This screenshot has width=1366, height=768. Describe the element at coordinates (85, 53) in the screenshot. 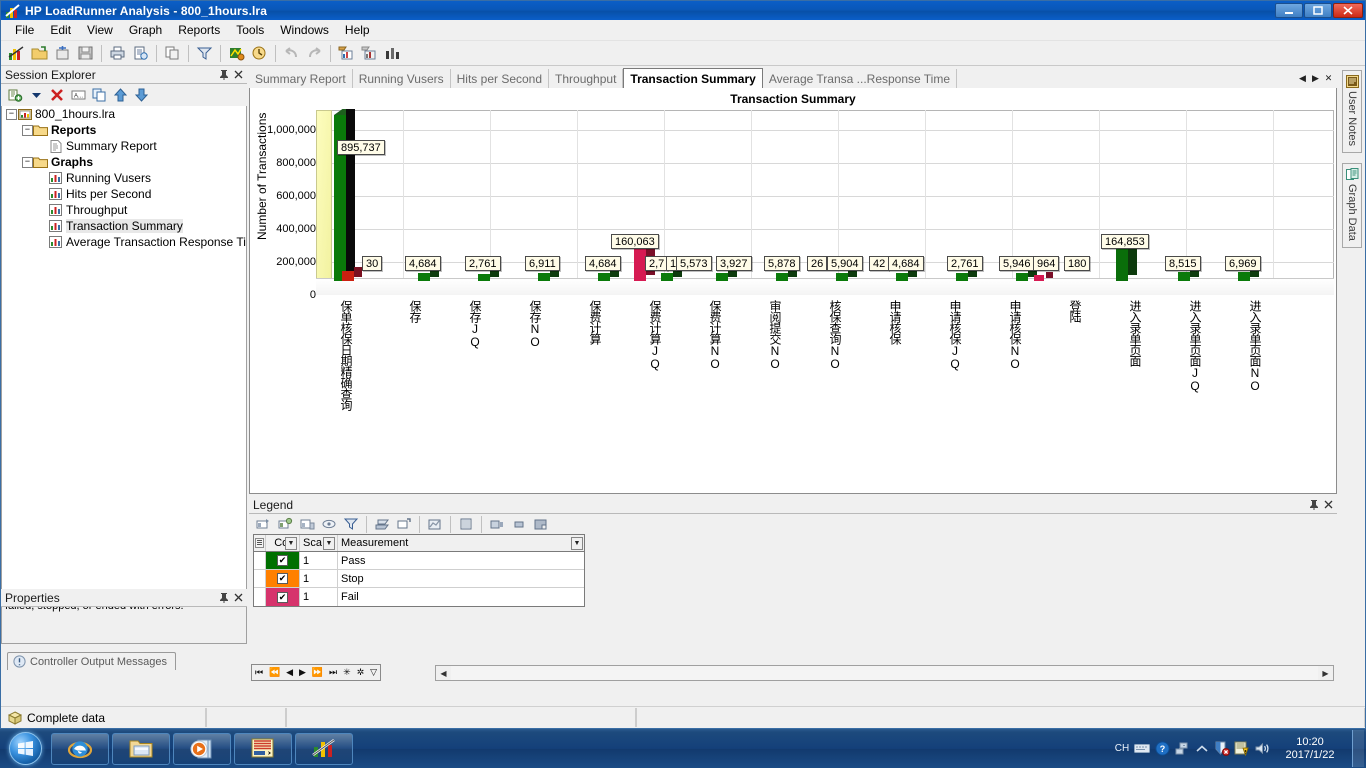

I see `save-icon` at that location.